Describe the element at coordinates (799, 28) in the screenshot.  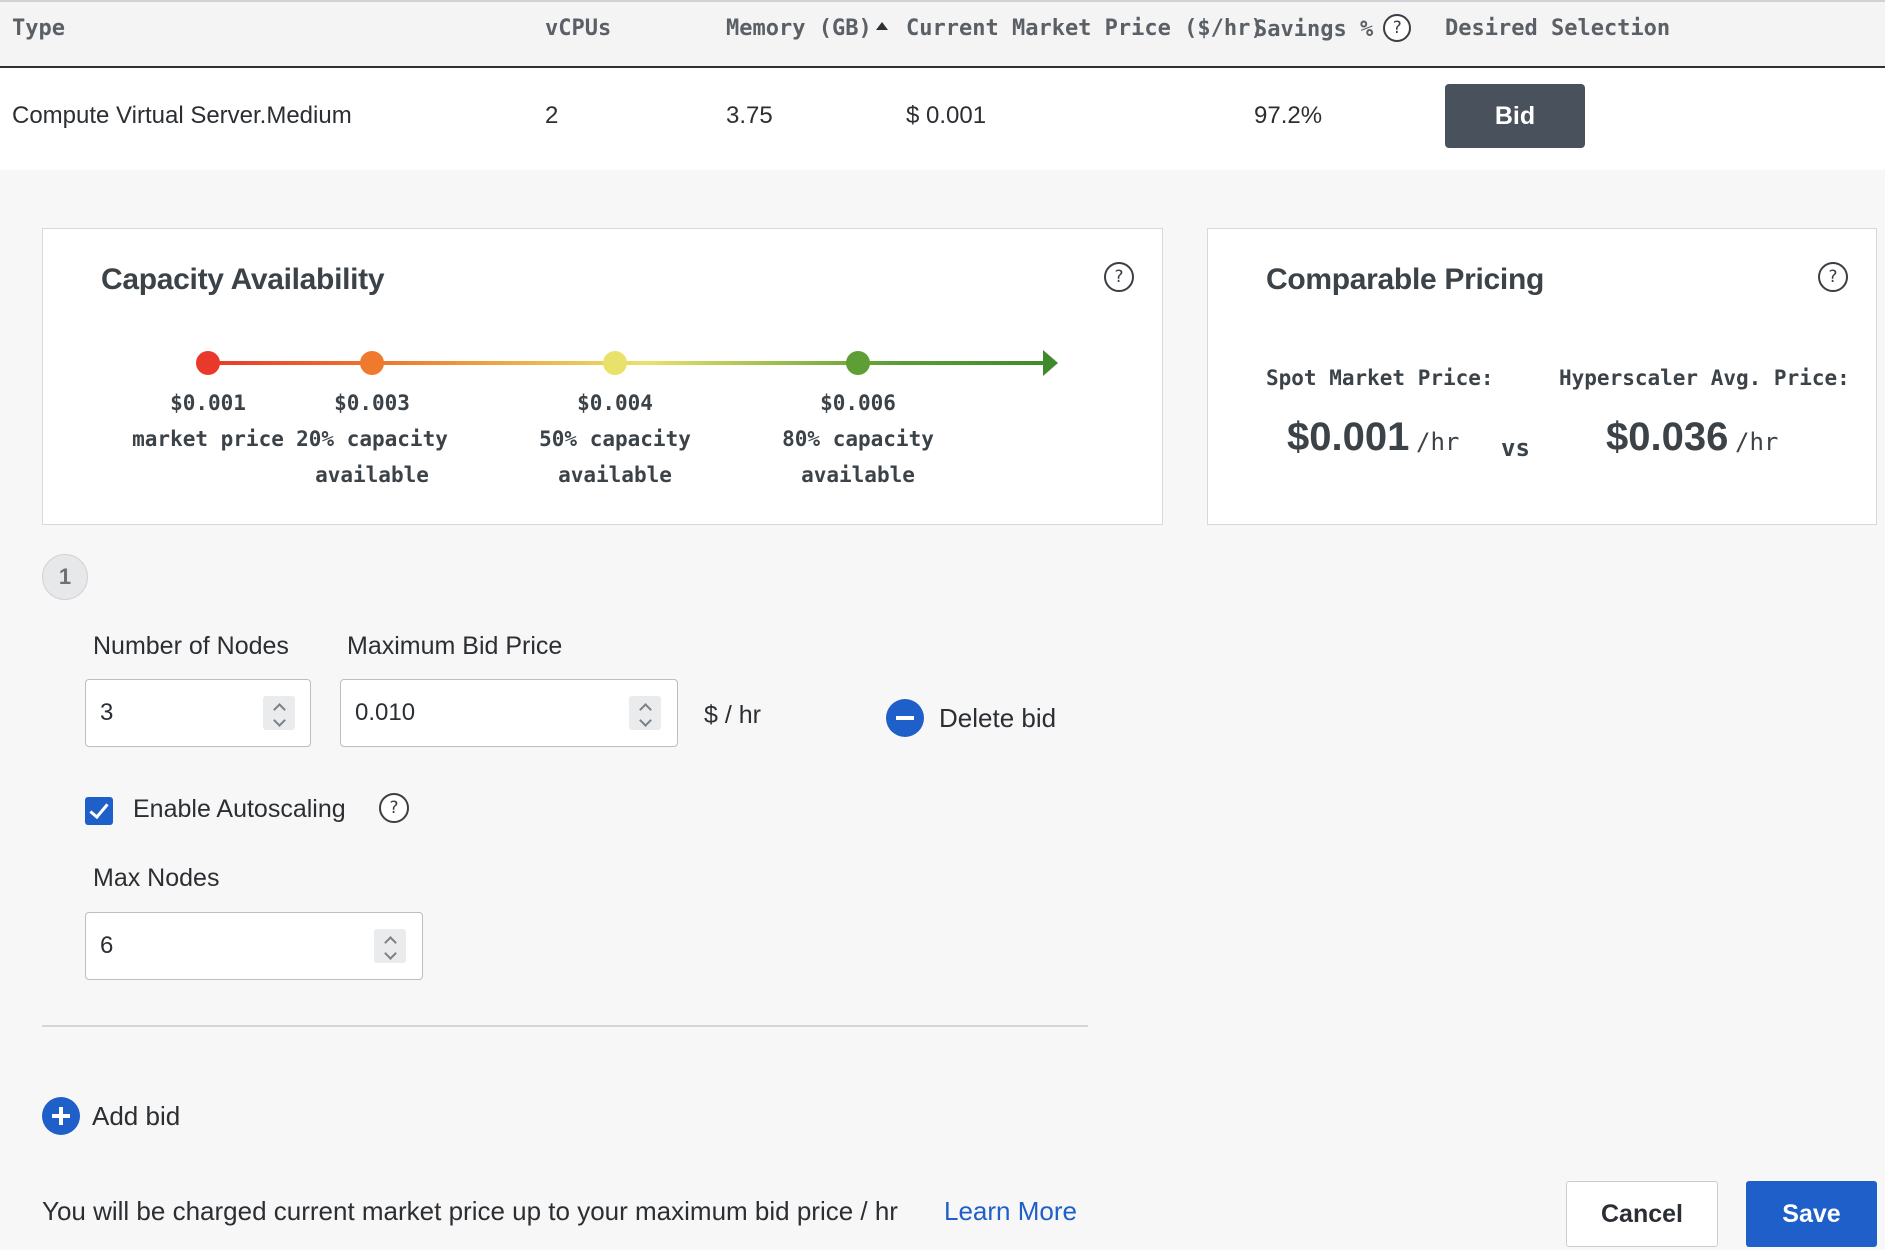
I see `column-header-memory-label: Memory (GB)` at that location.